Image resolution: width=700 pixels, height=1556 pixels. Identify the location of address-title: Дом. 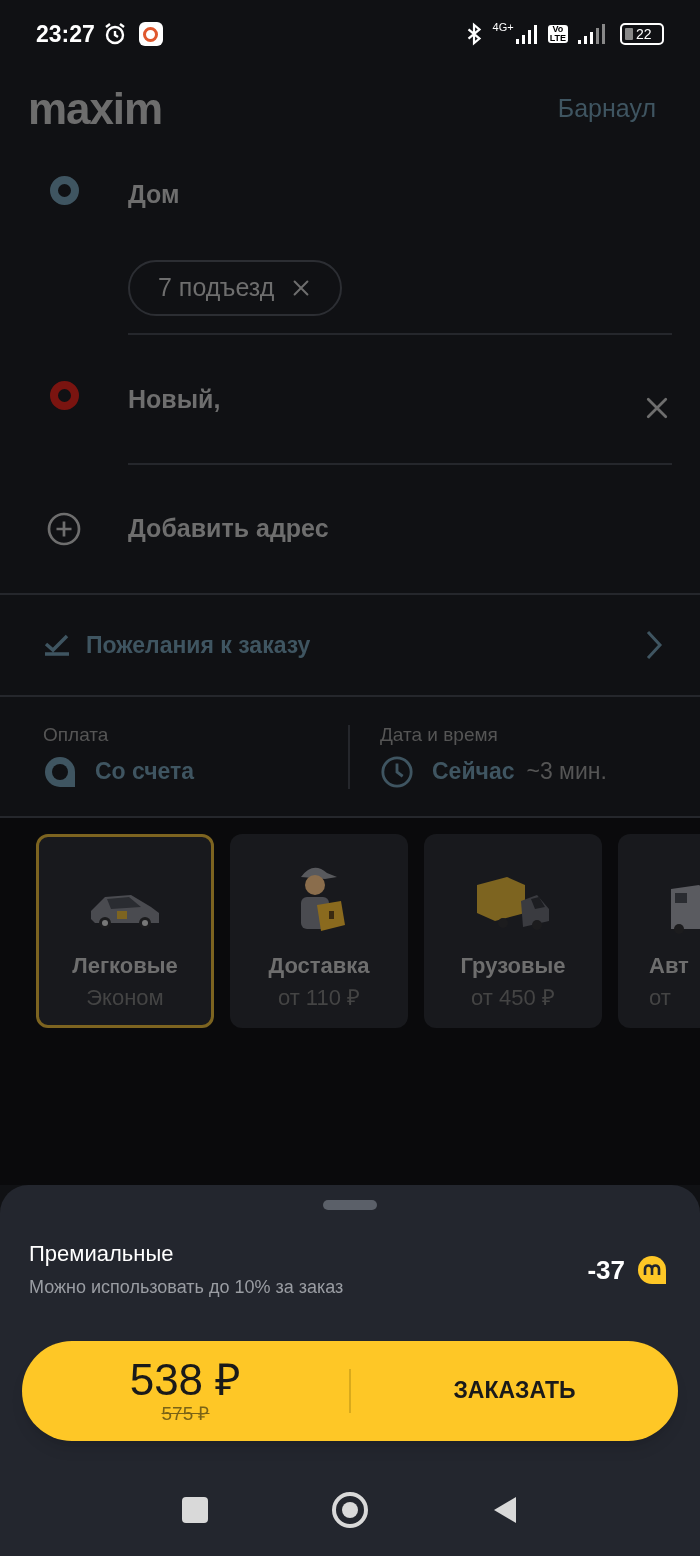
(154, 195).